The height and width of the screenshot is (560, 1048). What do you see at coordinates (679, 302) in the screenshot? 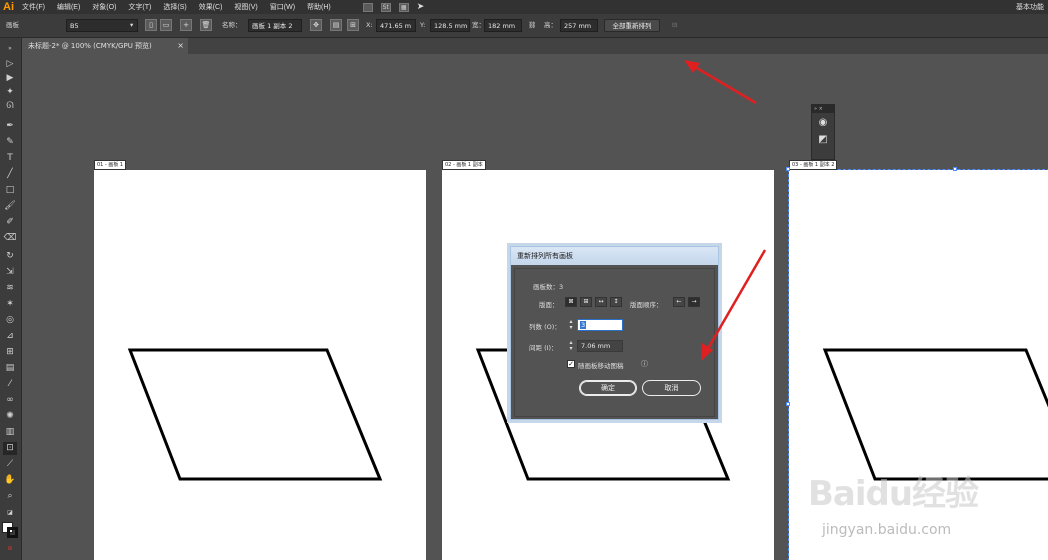
I see `left-to-right-icon: ←` at bounding box center [679, 302].